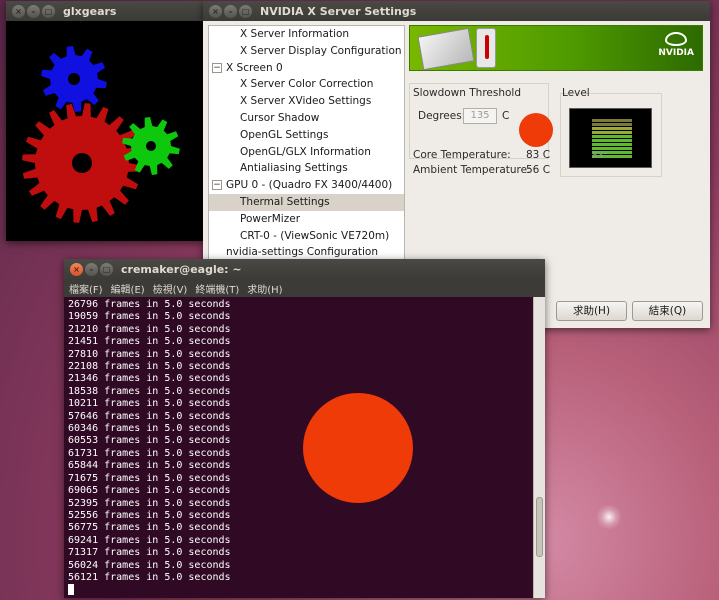 Image resolution: width=719 pixels, height=600 pixels. I want to click on nvidia-logo-text: NVIDIA, so click(676, 53).